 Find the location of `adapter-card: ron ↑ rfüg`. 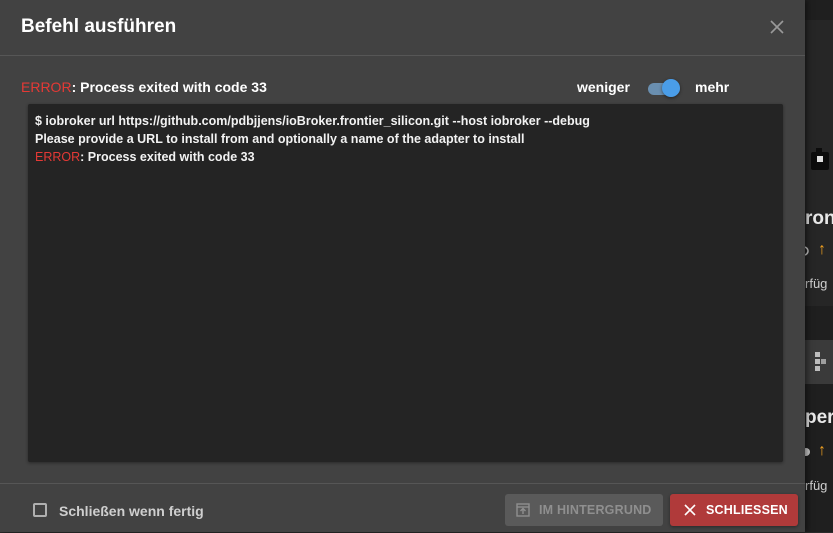

adapter-card: ron ↑ rfüg is located at coordinates (819, 163).